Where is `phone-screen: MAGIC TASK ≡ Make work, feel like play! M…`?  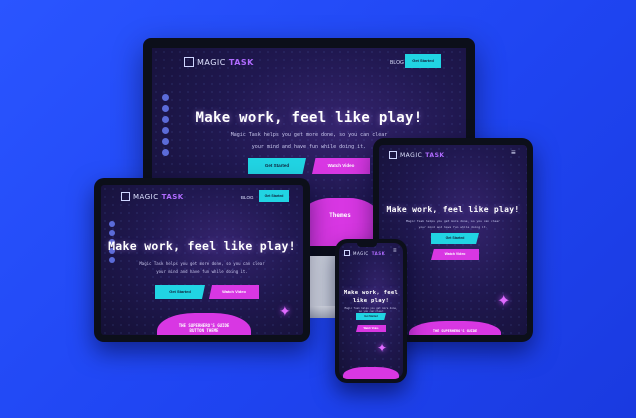
phone-screen: MAGIC TASK ≡ Make work, feel like play! M… is located at coordinates (371, 311).